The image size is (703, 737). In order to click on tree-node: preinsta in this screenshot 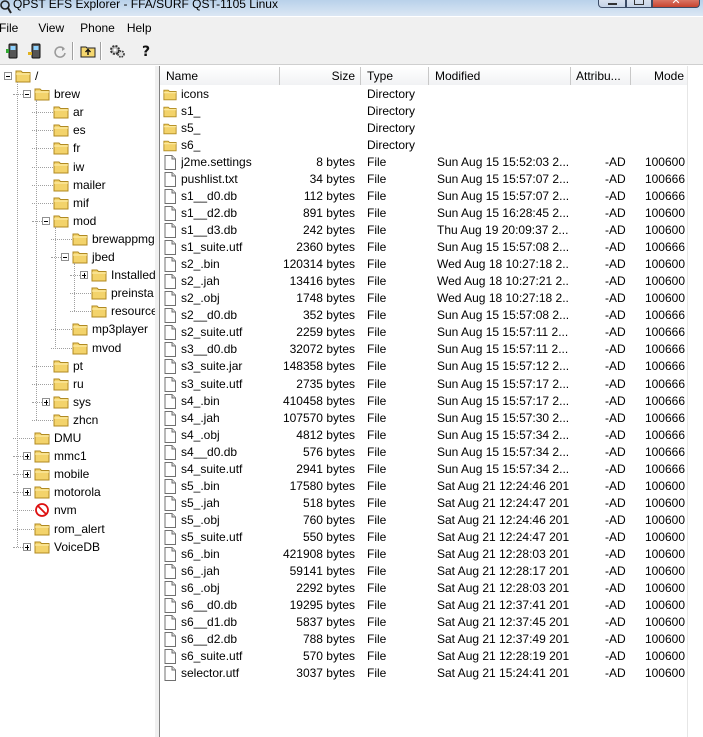, I will do `click(77, 294)`.